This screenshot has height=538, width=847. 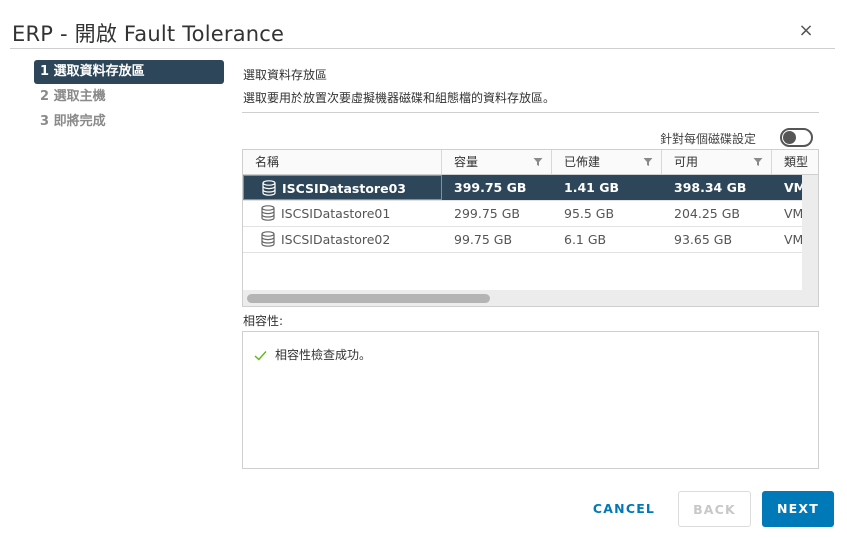 What do you see at coordinates (399, 98) in the screenshot?
I see `section-description: 選取要用於放置次要虛擬機器磁碟和組態檔的資料存放區。` at bounding box center [399, 98].